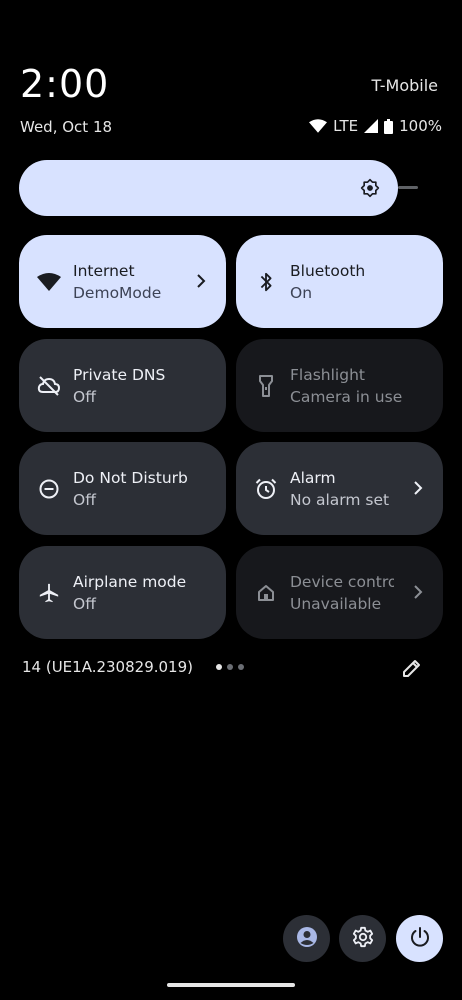  What do you see at coordinates (408, 187) in the screenshot?
I see `brightness-track` at bounding box center [408, 187].